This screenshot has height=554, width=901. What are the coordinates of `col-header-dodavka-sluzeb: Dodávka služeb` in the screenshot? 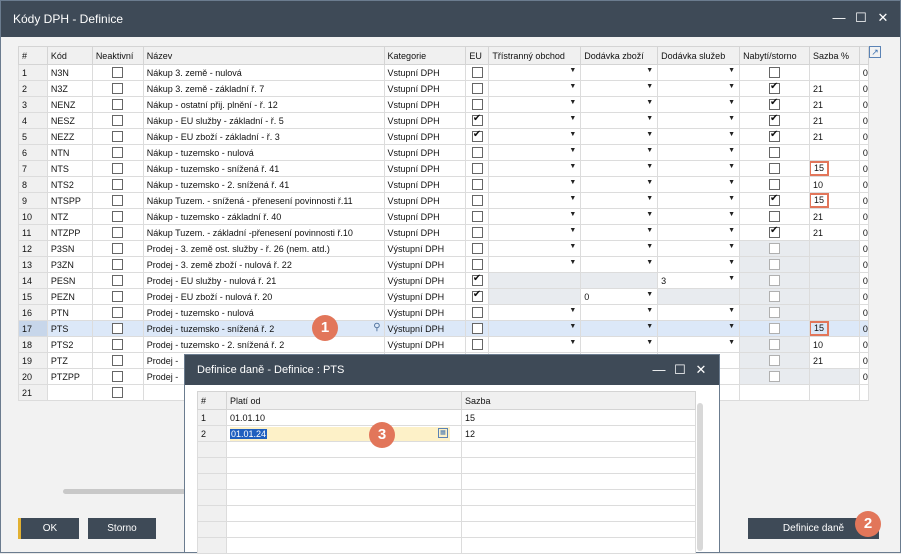 It's located at (699, 55).